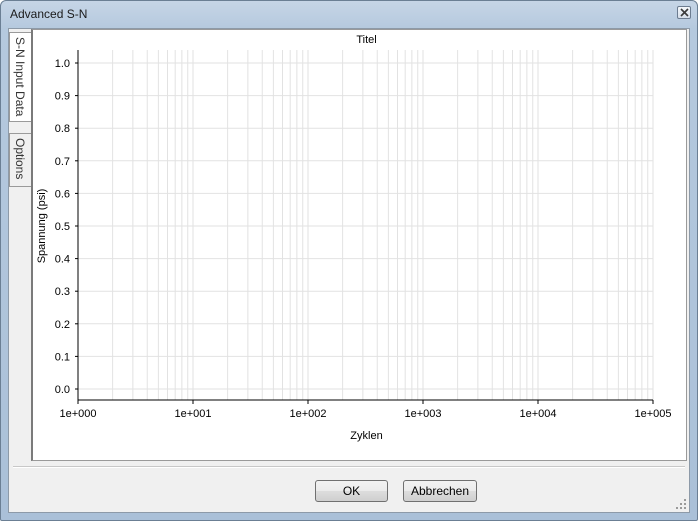  What do you see at coordinates (62, 292) in the screenshot?
I see `y-tick-label: 0.3` at bounding box center [62, 292].